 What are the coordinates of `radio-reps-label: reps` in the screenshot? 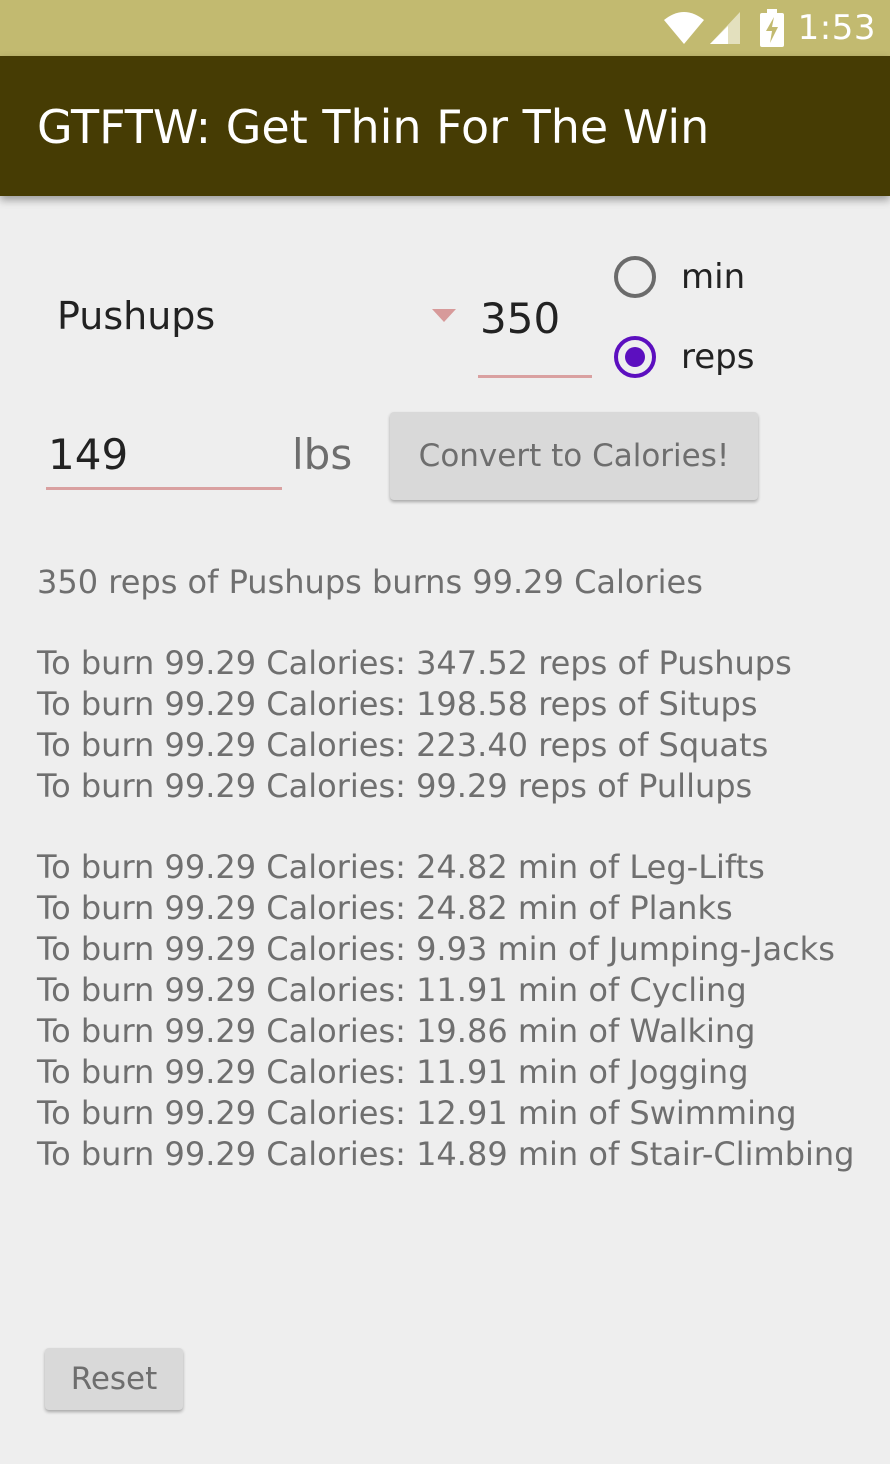 It's located at (718, 357).